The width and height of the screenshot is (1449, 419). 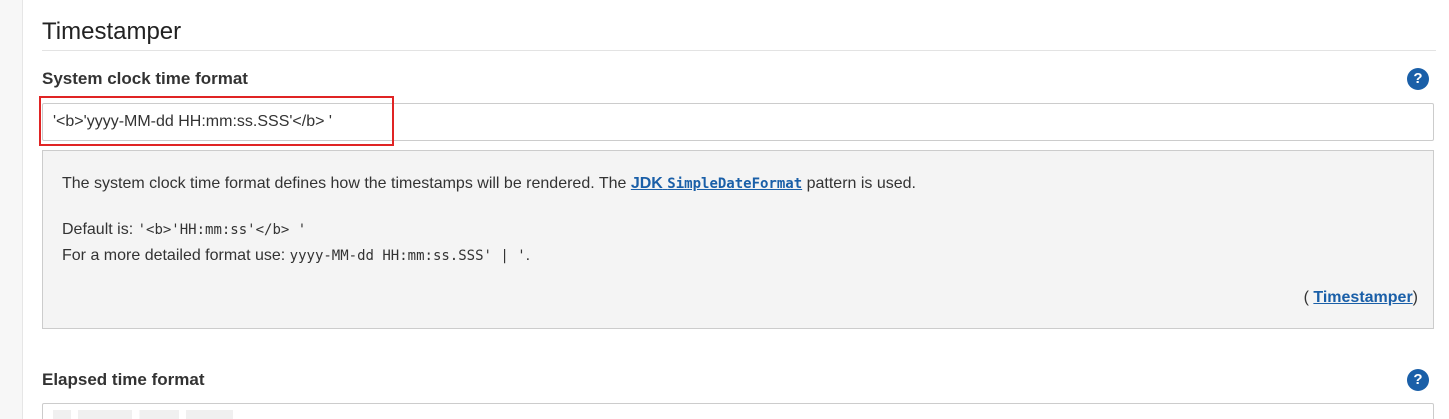 I want to click on system-clock-format-input, so click(x=738, y=122).